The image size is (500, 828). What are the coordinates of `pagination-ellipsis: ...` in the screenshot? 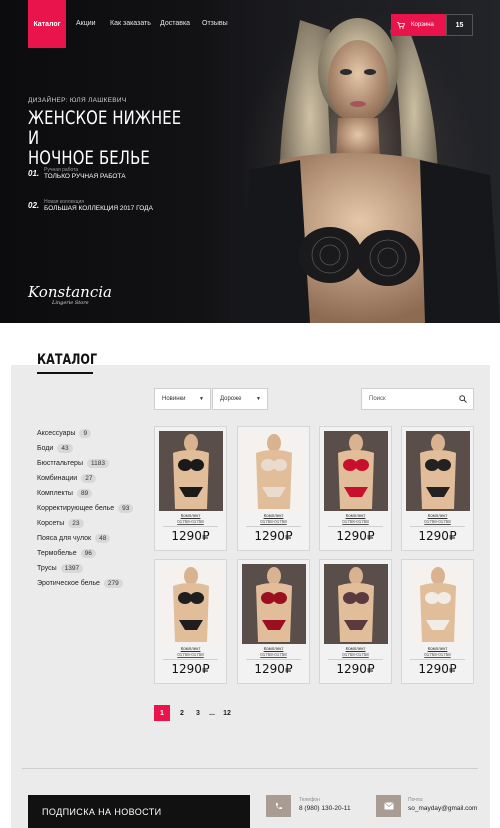 It's located at (212, 713).